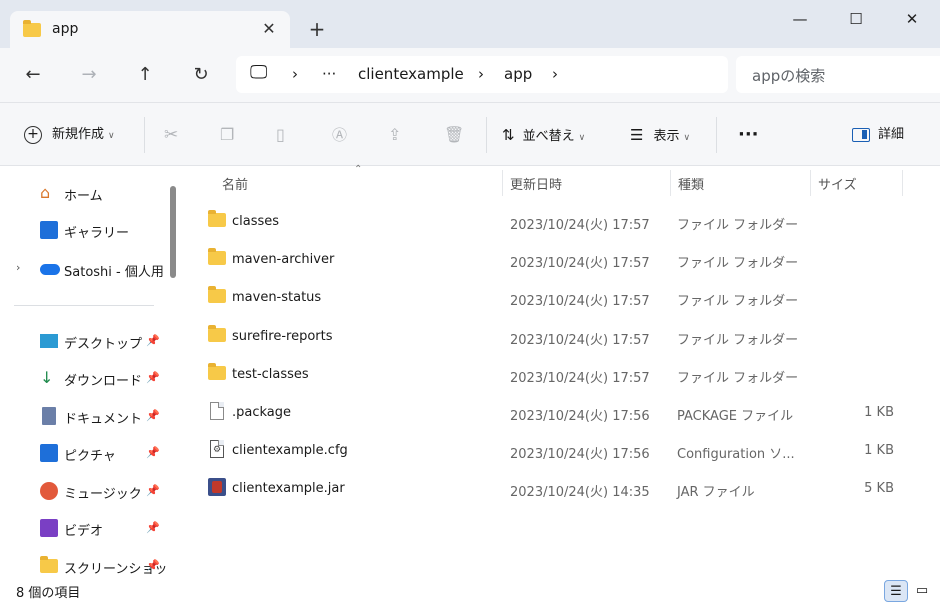 Image resolution: width=940 pixels, height=604 pixels. I want to click on maximize-button: ☐, so click(856, 19).